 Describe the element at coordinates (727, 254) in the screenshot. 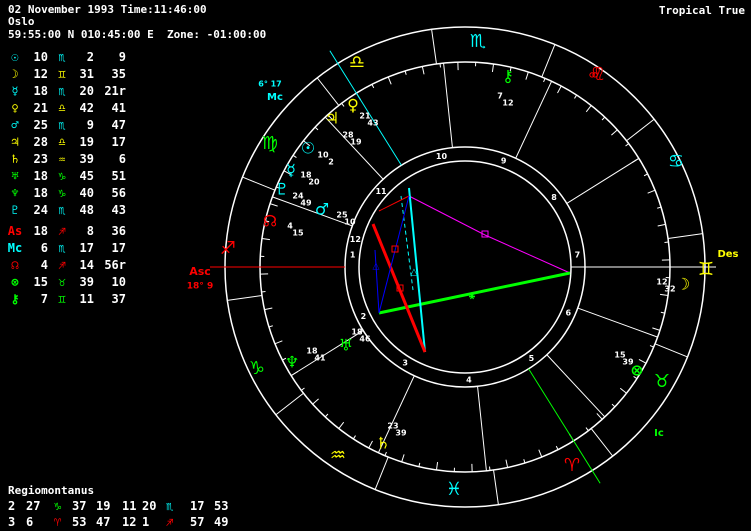

I see `descendant-label: Des` at that location.